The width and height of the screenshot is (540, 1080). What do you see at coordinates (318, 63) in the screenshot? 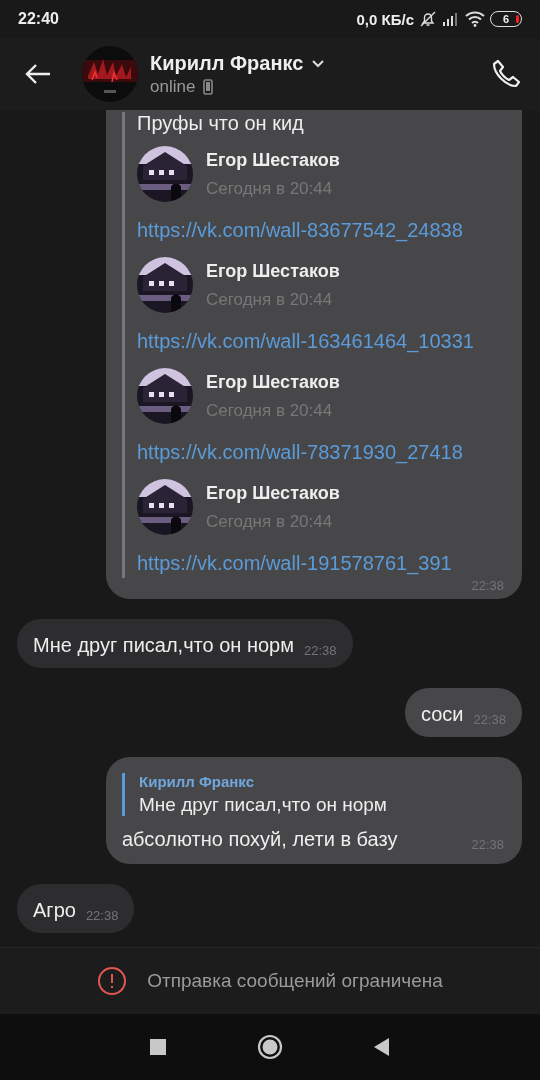
I see `chevron-down-icon` at bounding box center [318, 63].